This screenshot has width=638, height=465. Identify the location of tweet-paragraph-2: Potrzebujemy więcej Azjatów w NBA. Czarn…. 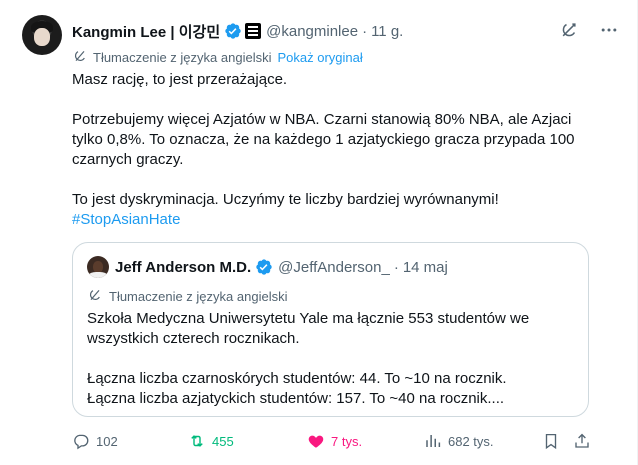
(323, 139).